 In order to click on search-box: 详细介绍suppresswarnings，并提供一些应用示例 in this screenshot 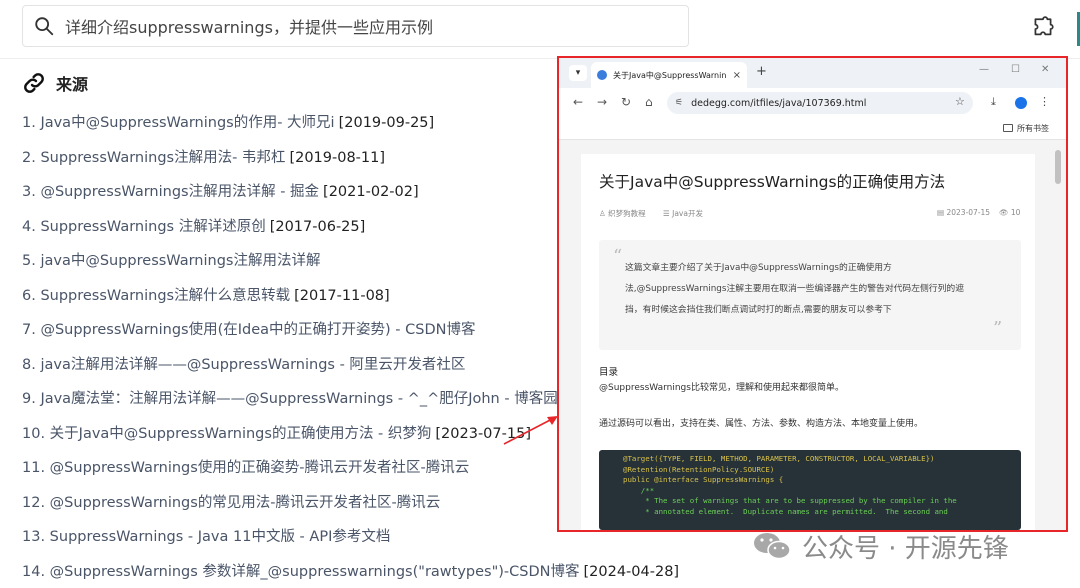, I will do `click(355, 26)`.